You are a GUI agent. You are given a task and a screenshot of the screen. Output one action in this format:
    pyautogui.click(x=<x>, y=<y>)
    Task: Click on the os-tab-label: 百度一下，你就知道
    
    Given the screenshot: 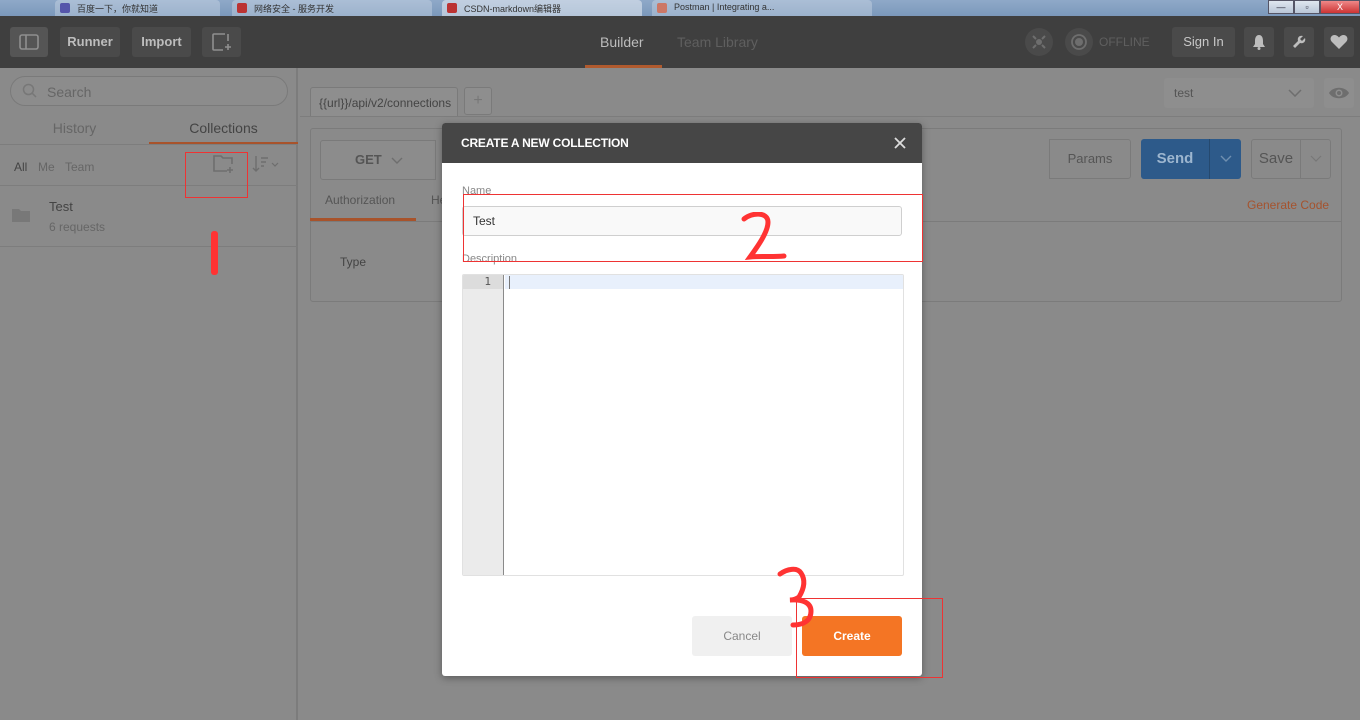 What is the action you would take?
    pyautogui.click(x=118, y=9)
    